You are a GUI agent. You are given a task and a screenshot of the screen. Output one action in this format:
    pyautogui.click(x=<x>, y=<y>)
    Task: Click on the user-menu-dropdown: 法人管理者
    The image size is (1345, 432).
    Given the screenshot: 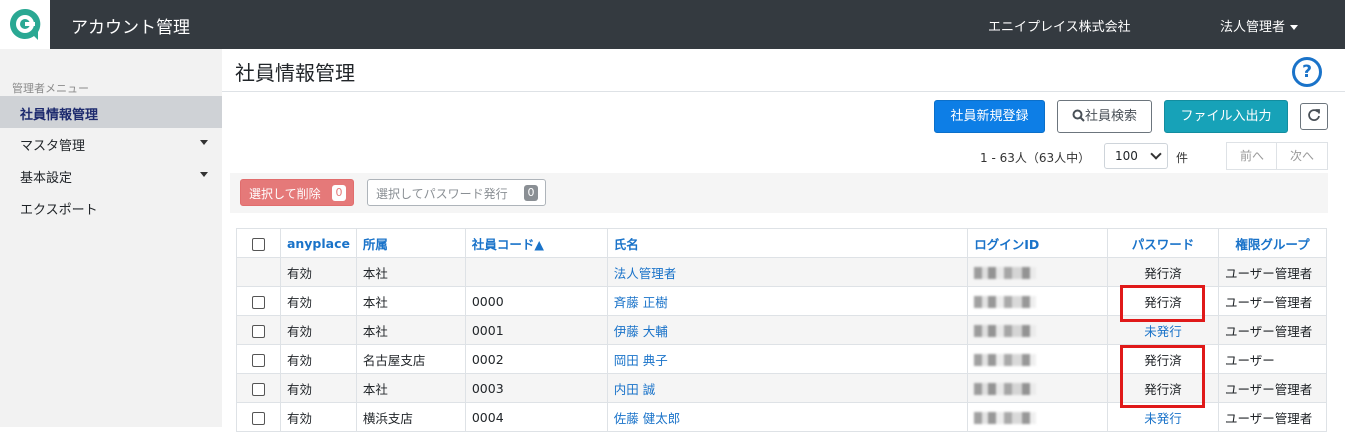 What is the action you would take?
    pyautogui.click(x=1259, y=25)
    